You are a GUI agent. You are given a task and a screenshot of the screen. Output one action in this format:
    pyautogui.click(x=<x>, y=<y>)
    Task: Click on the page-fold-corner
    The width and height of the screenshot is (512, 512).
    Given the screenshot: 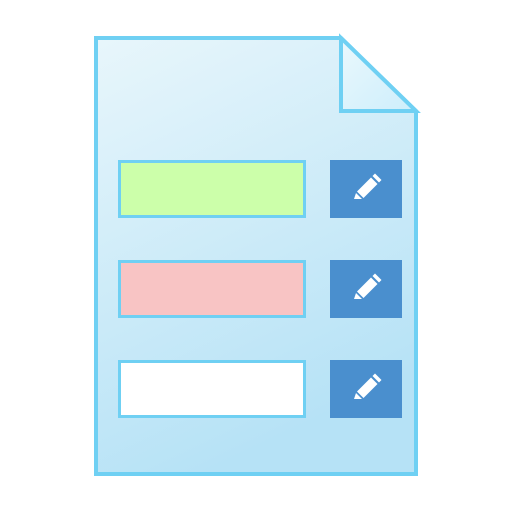 What is the action you would take?
    pyautogui.click(x=380, y=73)
    